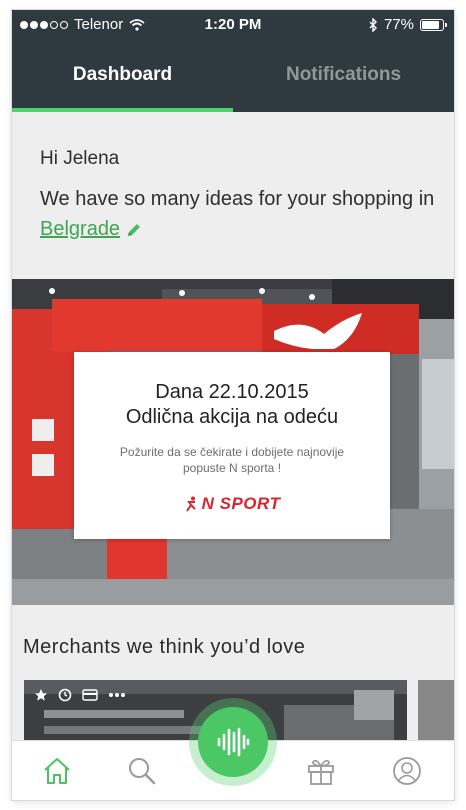 The width and height of the screenshot is (466, 810). I want to click on voice-button, so click(233, 742).